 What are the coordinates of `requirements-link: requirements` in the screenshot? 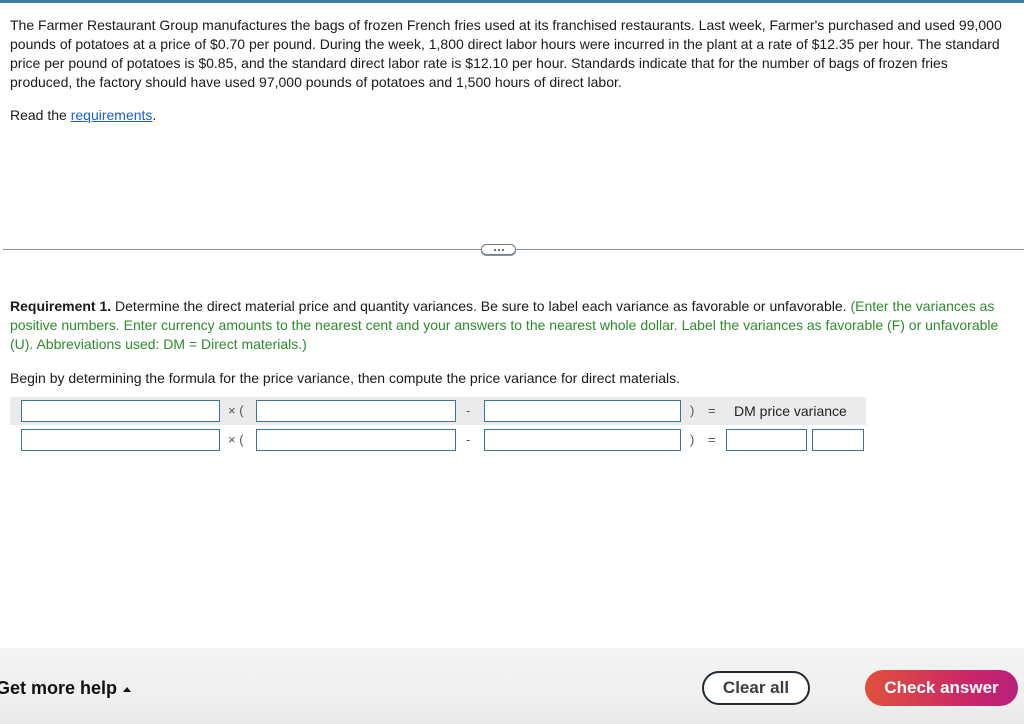 It's located at (112, 115).